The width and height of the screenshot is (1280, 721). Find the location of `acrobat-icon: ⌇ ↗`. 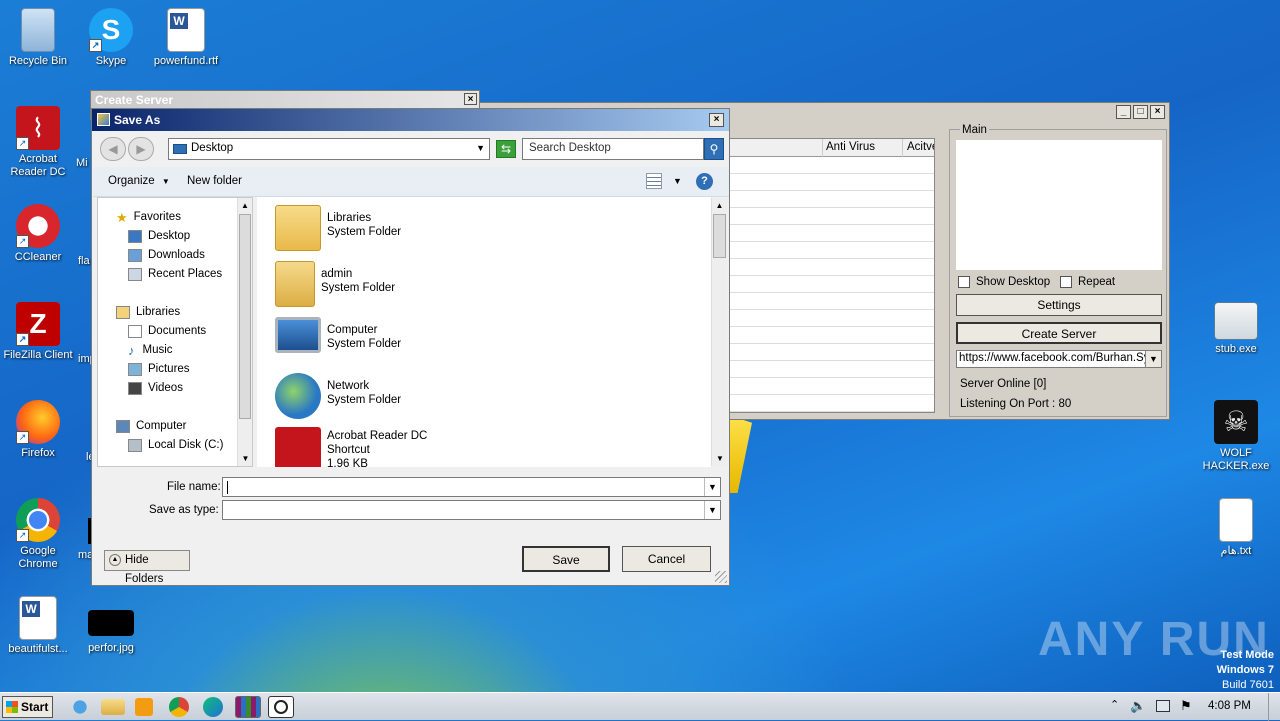

acrobat-icon: ⌇ ↗ is located at coordinates (38, 128).